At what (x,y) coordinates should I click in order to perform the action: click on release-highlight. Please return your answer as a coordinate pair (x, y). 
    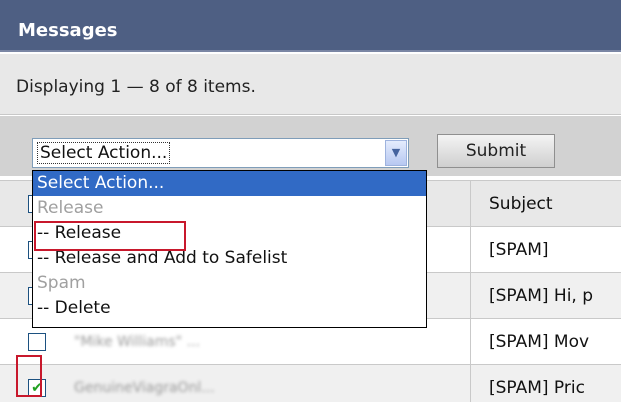
    Looking at the image, I should click on (110, 236).